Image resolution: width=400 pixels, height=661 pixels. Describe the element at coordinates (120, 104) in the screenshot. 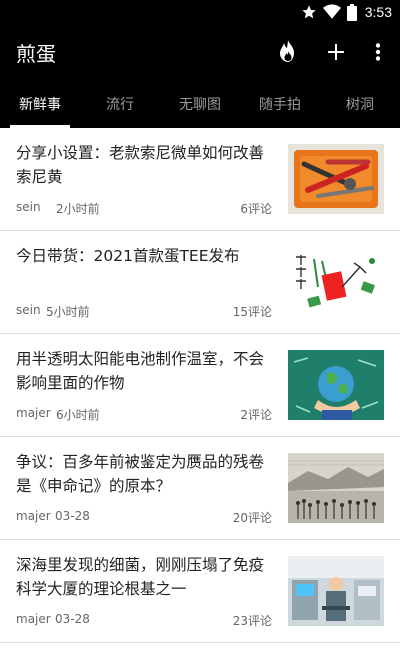

I see `tab-popular: 流行` at that location.